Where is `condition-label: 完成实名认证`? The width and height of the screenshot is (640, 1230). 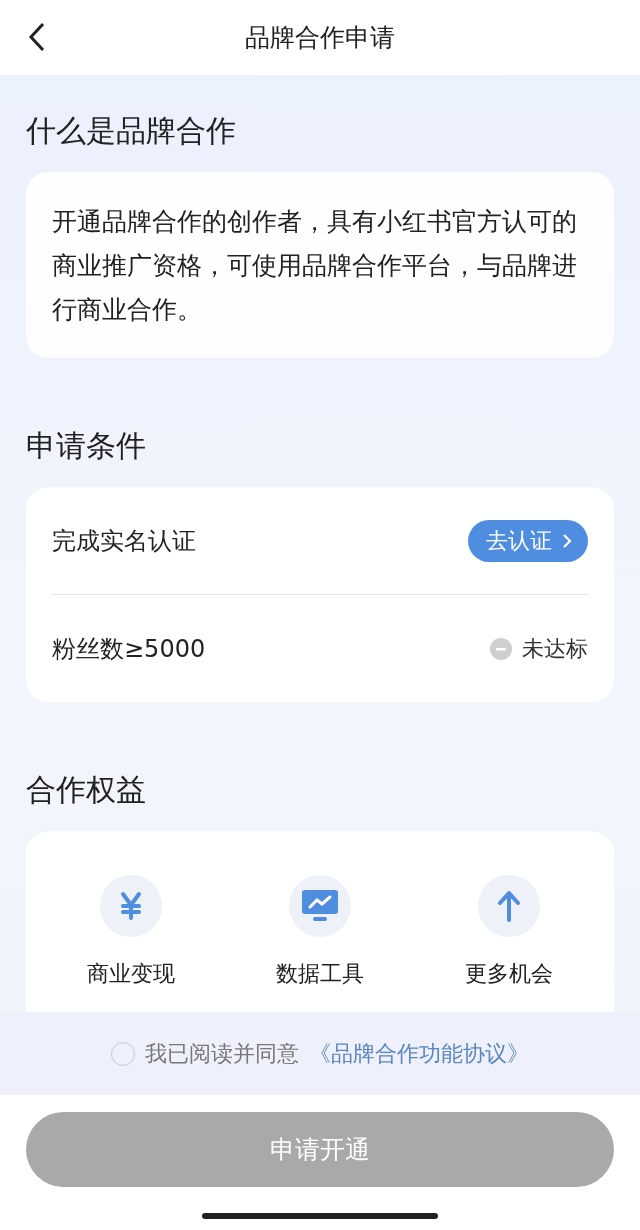 condition-label: 完成实名认证 is located at coordinates (124, 541).